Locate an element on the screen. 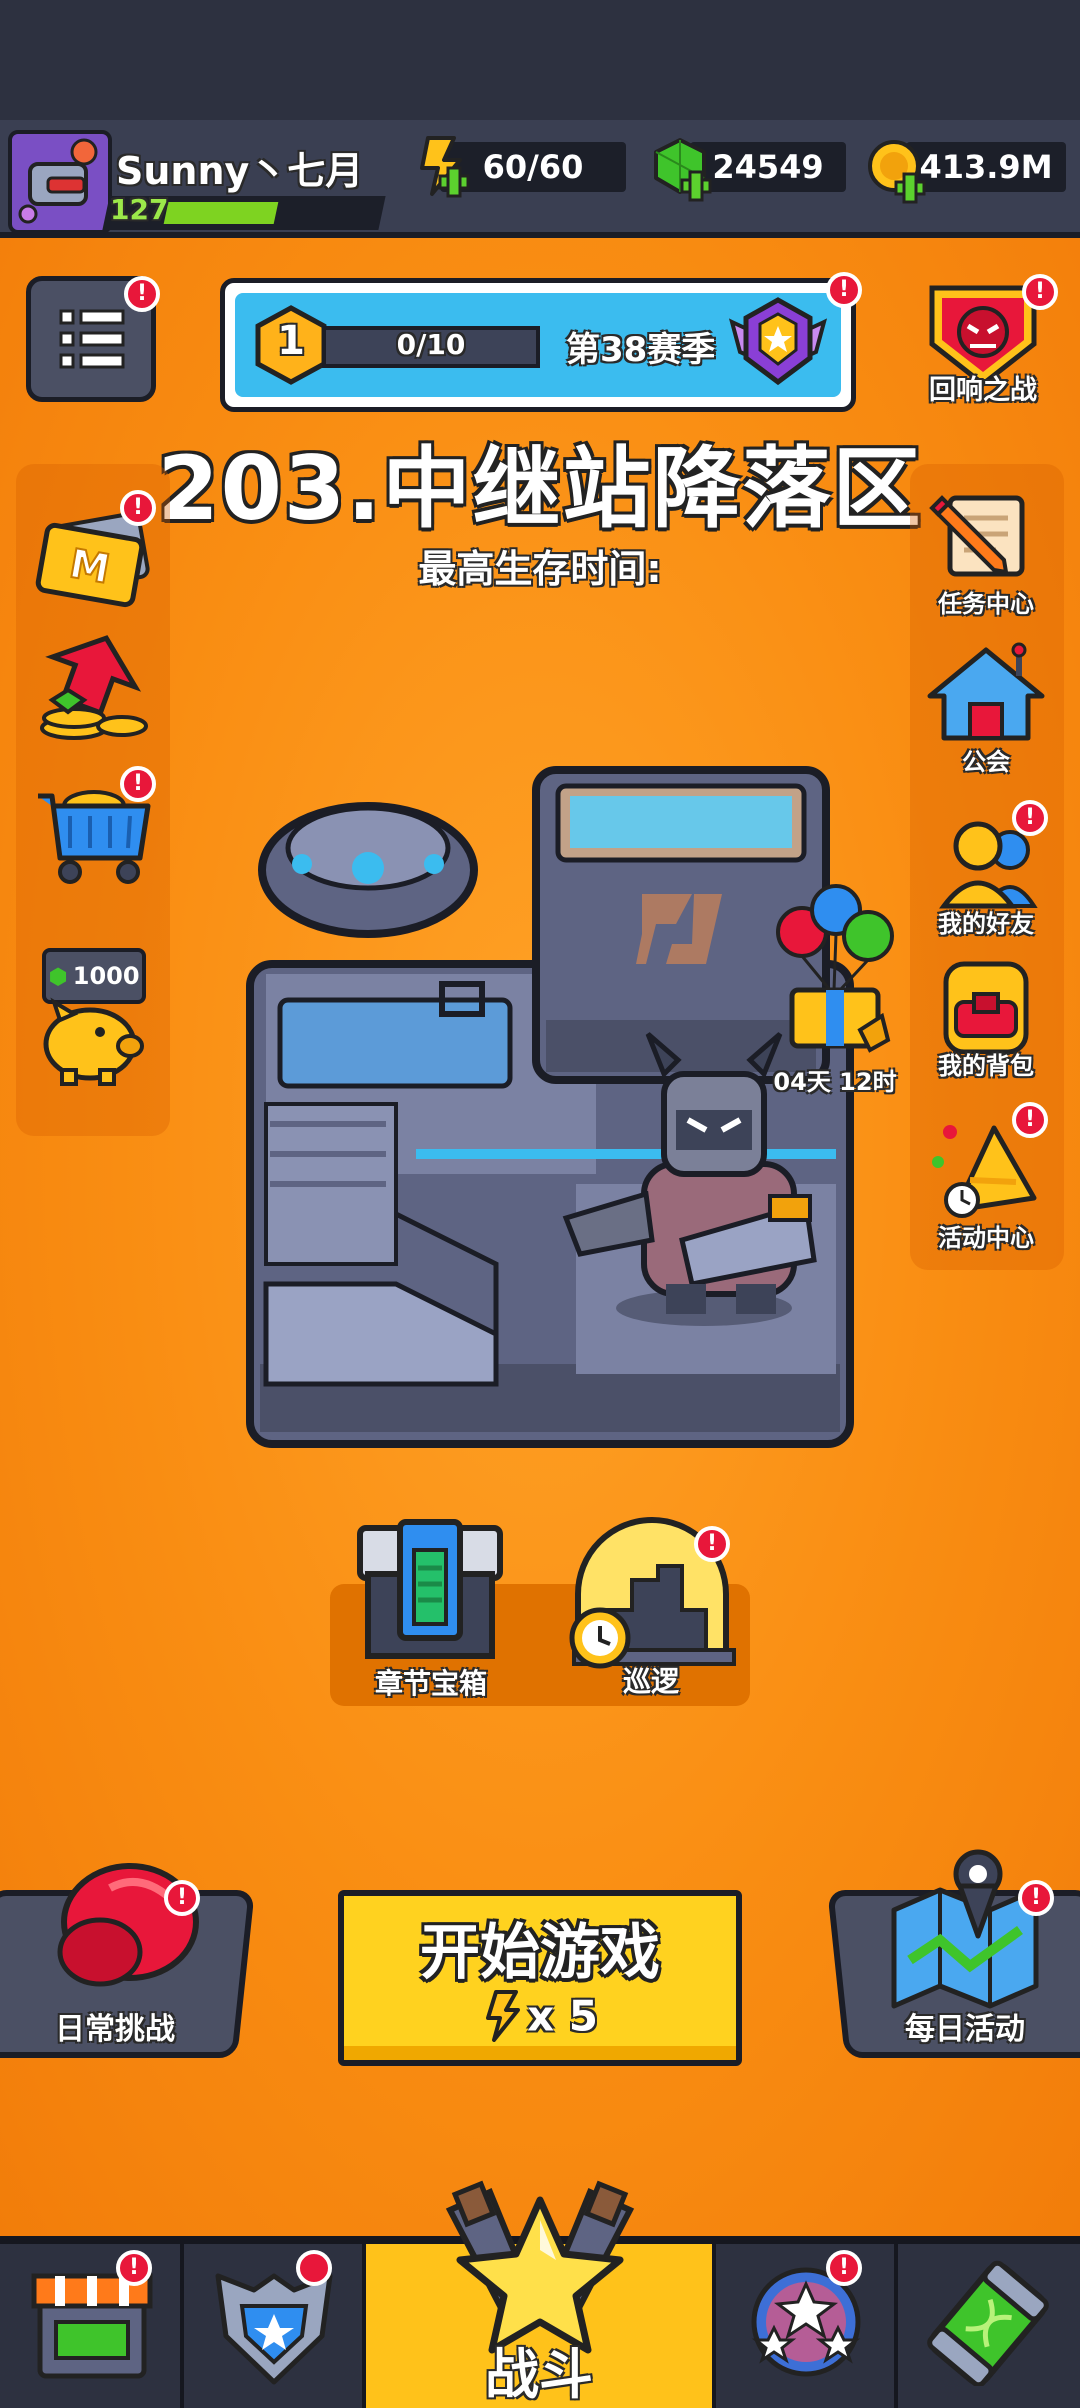 Image resolution: width=1080 pixels, height=2408 pixels. start-game-label: 开始游戏 is located at coordinates (540, 1953).